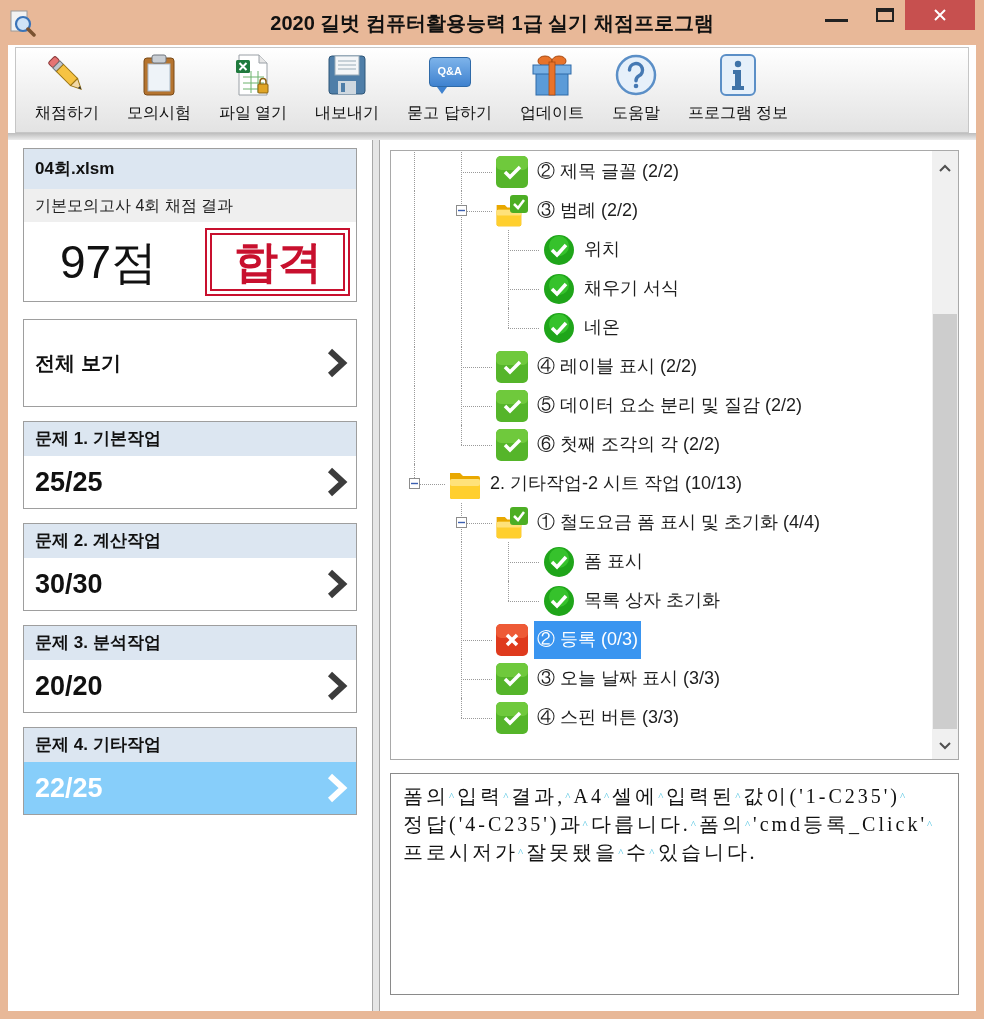 The height and width of the screenshot is (1019, 984). I want to click on section-card: 문제 4. 기타작업 22/25, so click(190, 771).